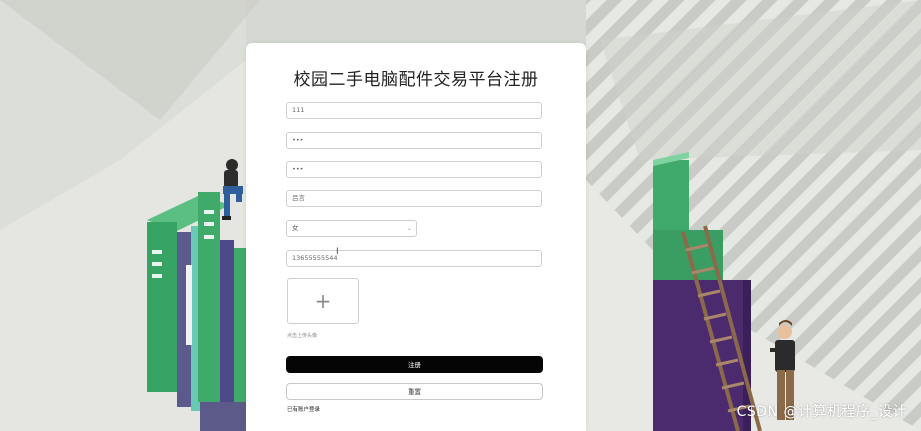 This screenshot has width=921, height=431. I want to click on plus-icon: +, so click(323, 301).